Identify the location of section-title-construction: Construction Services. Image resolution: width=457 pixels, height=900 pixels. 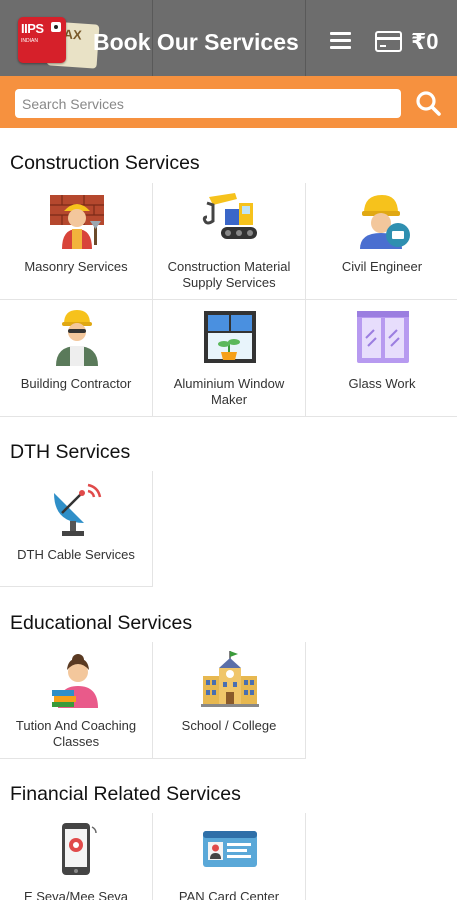
(105, 163).